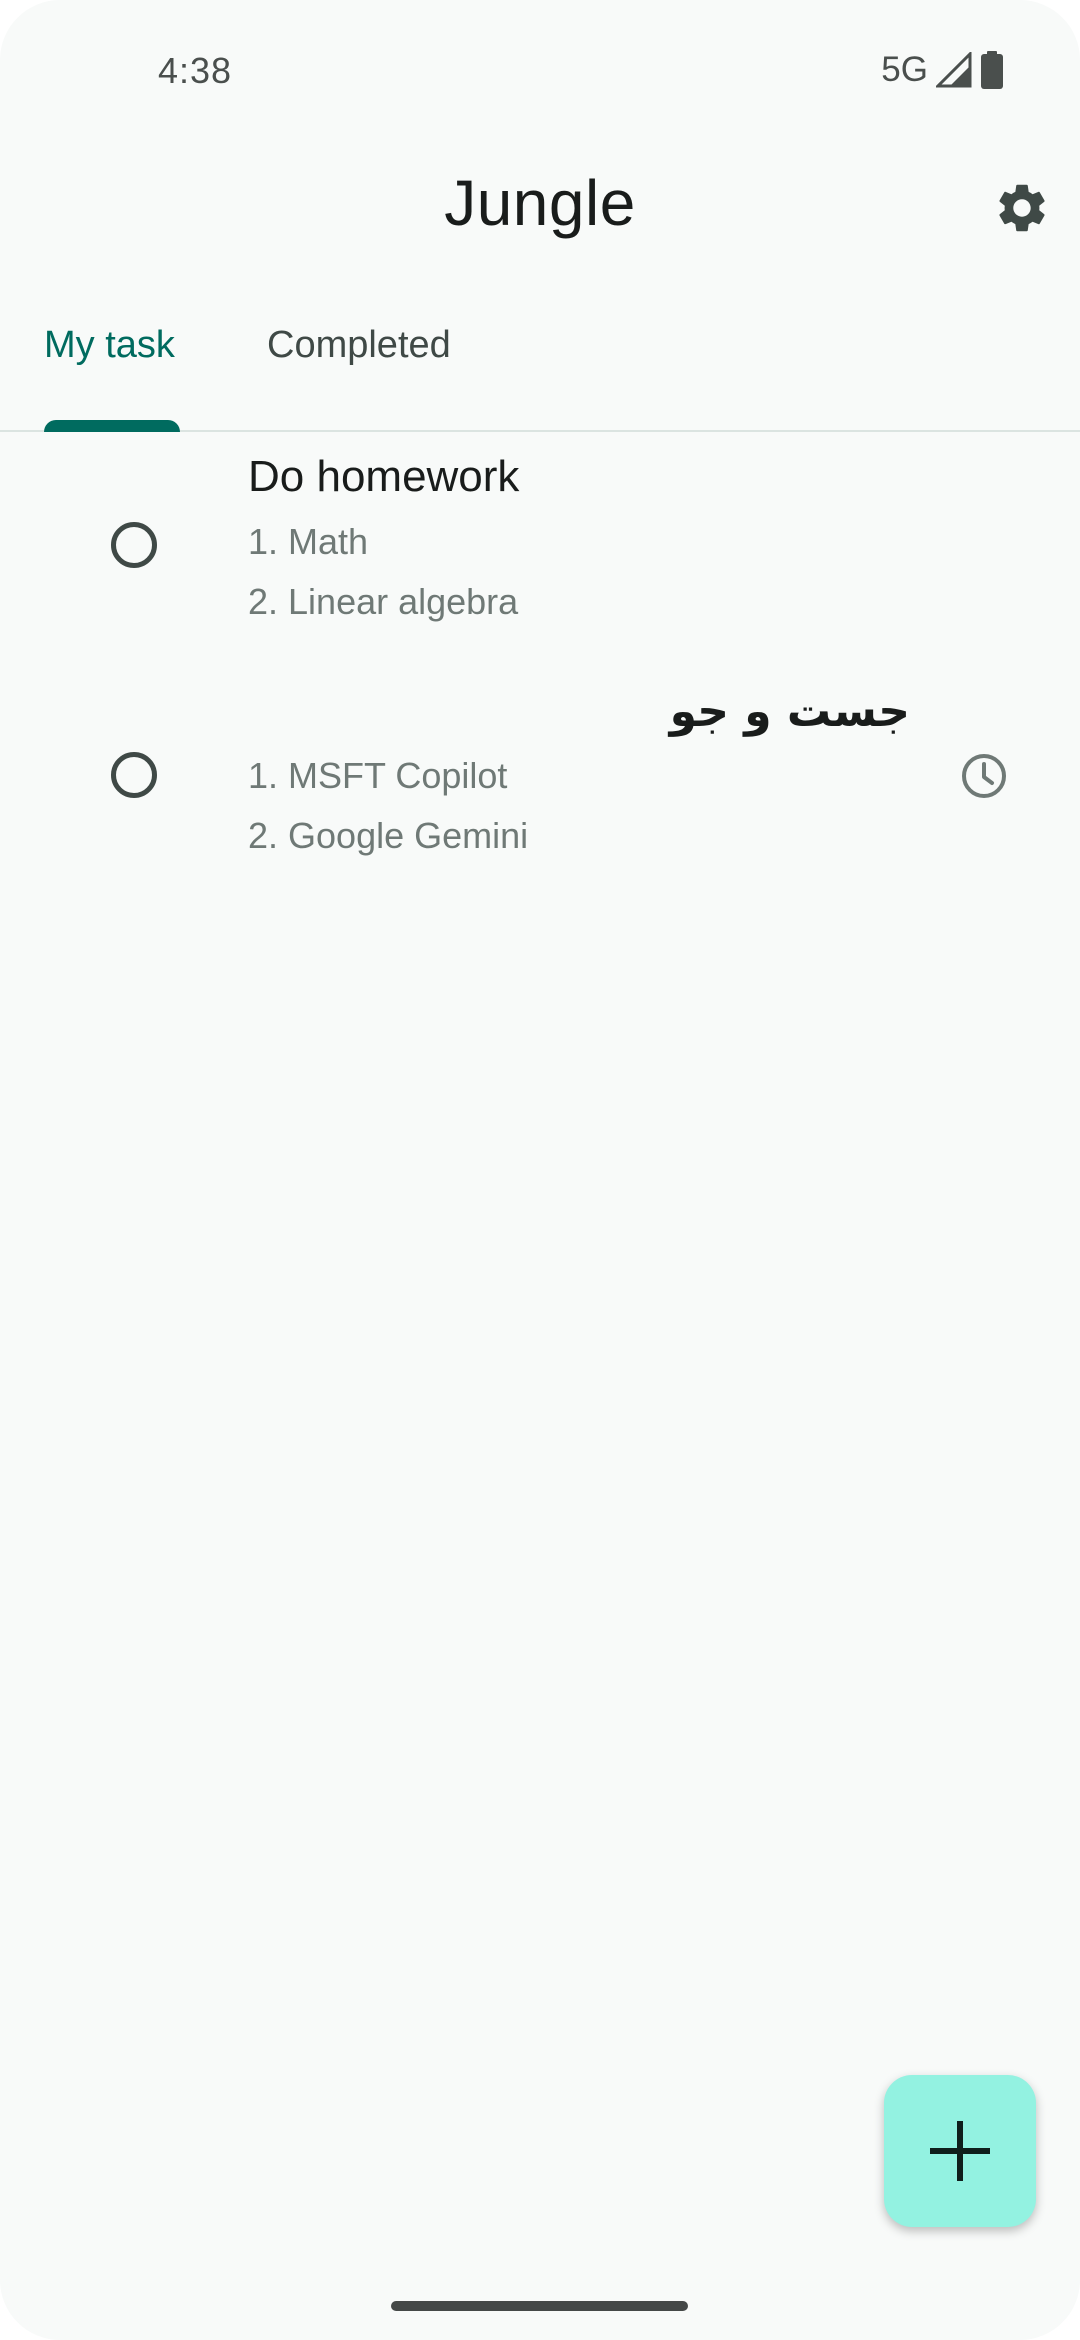  I want to click on task-detail-line: 2. Google Gemini, so click(388, 835).